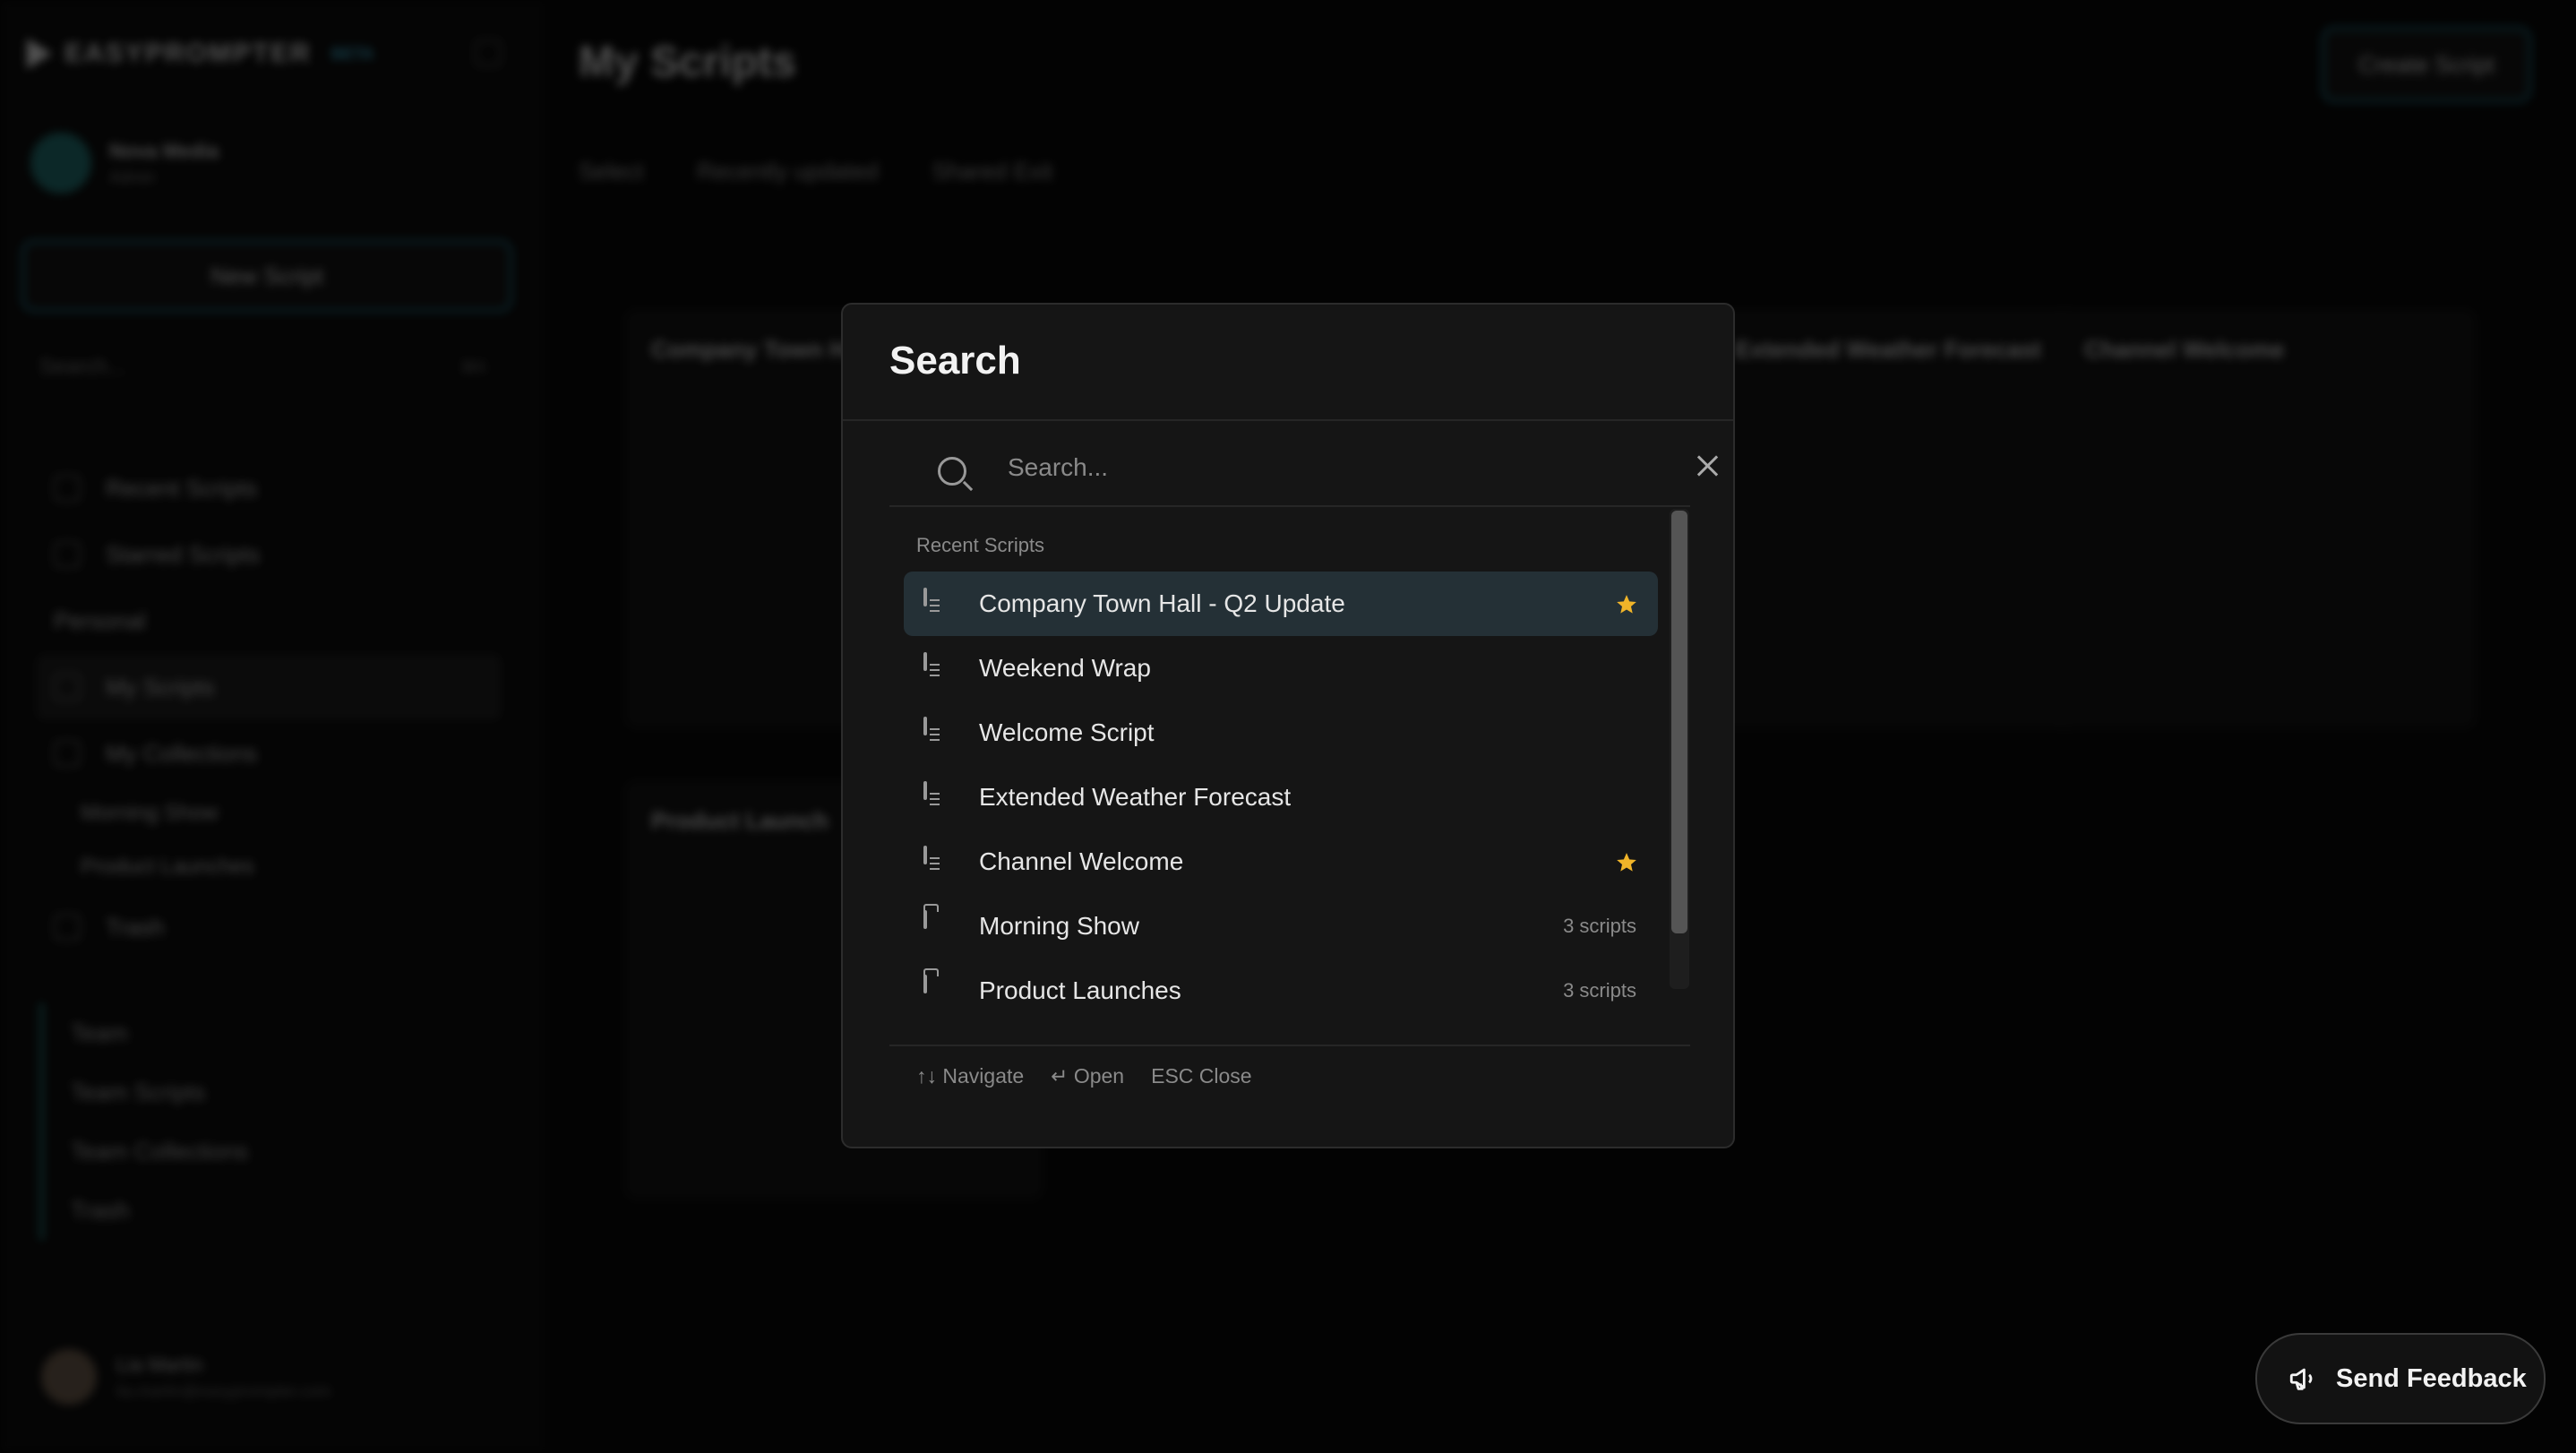  What do you see at coordinates (1281, 669) in the screenshot?
I see `search-result-item: Weekend Wrap` at bounding box center [1281, 669].